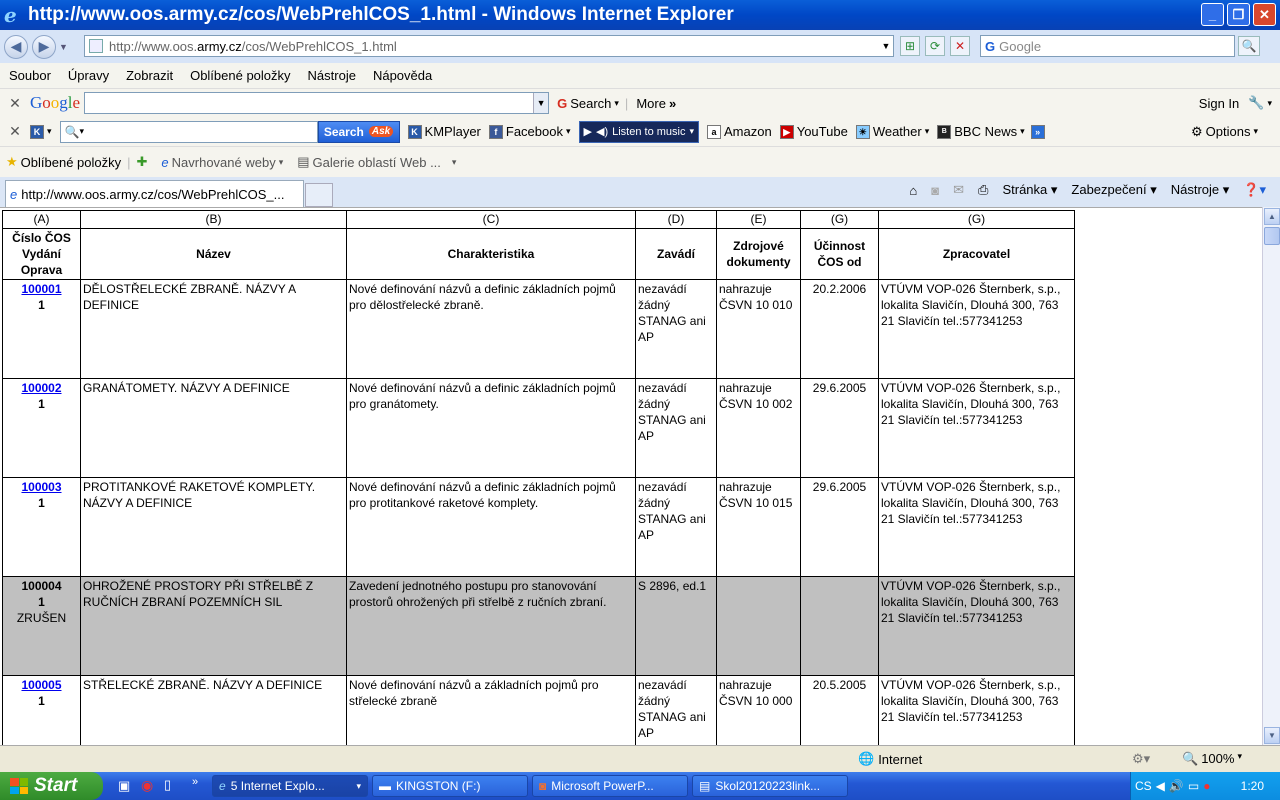 This screenshot has width=1280, height=800. Describe the element at coordinates (41, 388) in the screenshot. I see `cos-link: 100002` at that location.